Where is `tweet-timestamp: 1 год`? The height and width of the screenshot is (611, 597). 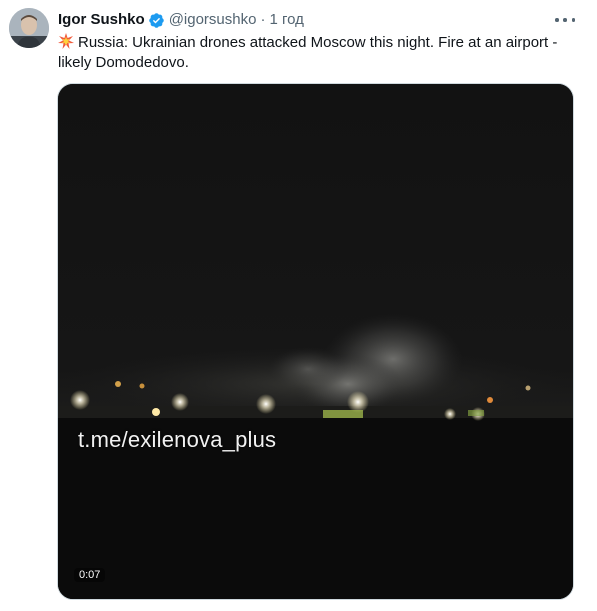 tweet-timestamp: 1 год is located at coordinates (286, 20).